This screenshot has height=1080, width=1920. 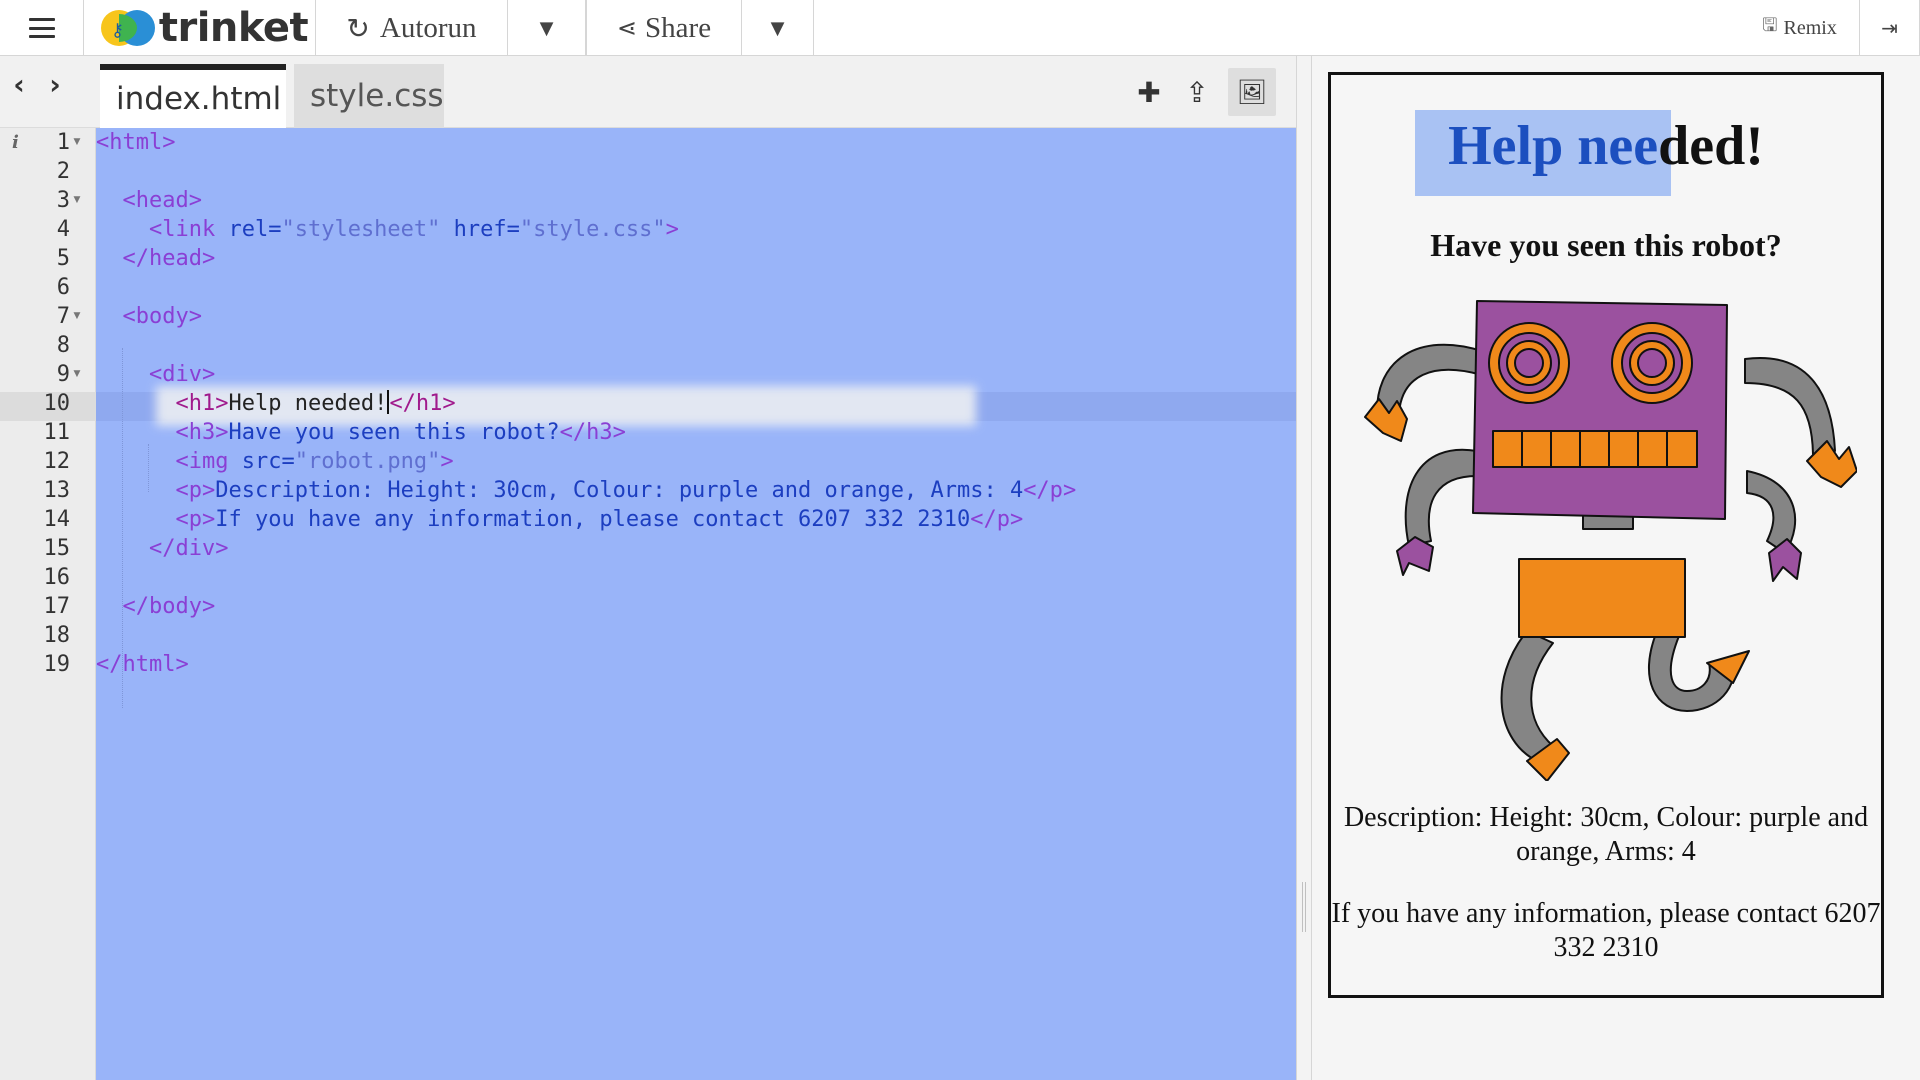 What do you see at coordinates (1304, 568) in the screenshot?
I see `pane-splitter` at bounding box center [1304, 568].